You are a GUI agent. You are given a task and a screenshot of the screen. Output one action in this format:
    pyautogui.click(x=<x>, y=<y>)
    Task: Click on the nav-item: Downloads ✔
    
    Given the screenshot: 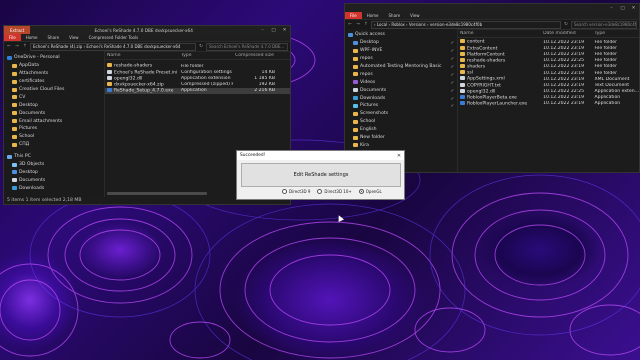 What is the action you would take?
    pyautogui.click(x=401, y=98)
    